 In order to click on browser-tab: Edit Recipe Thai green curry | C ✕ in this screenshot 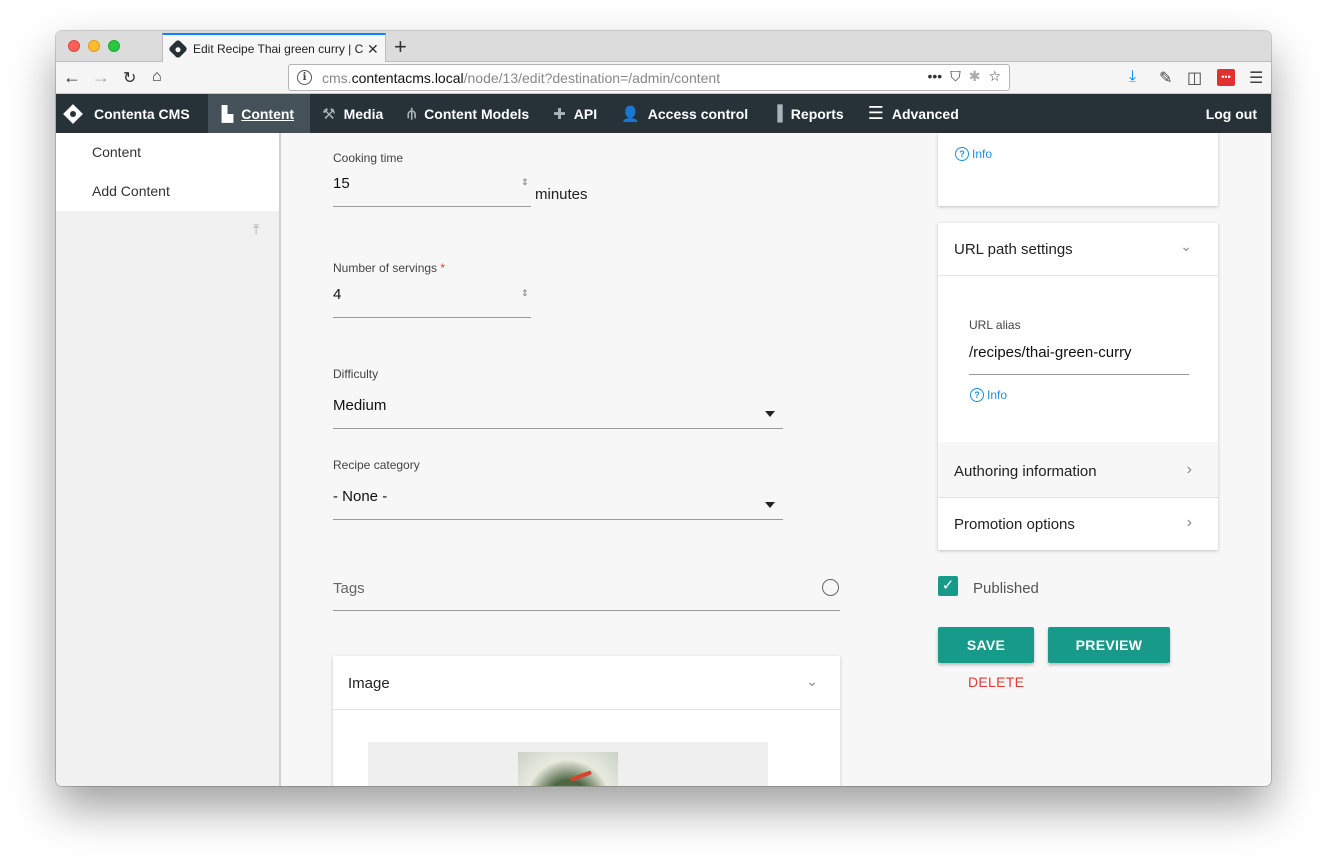, I will do `click(274, 48)`.